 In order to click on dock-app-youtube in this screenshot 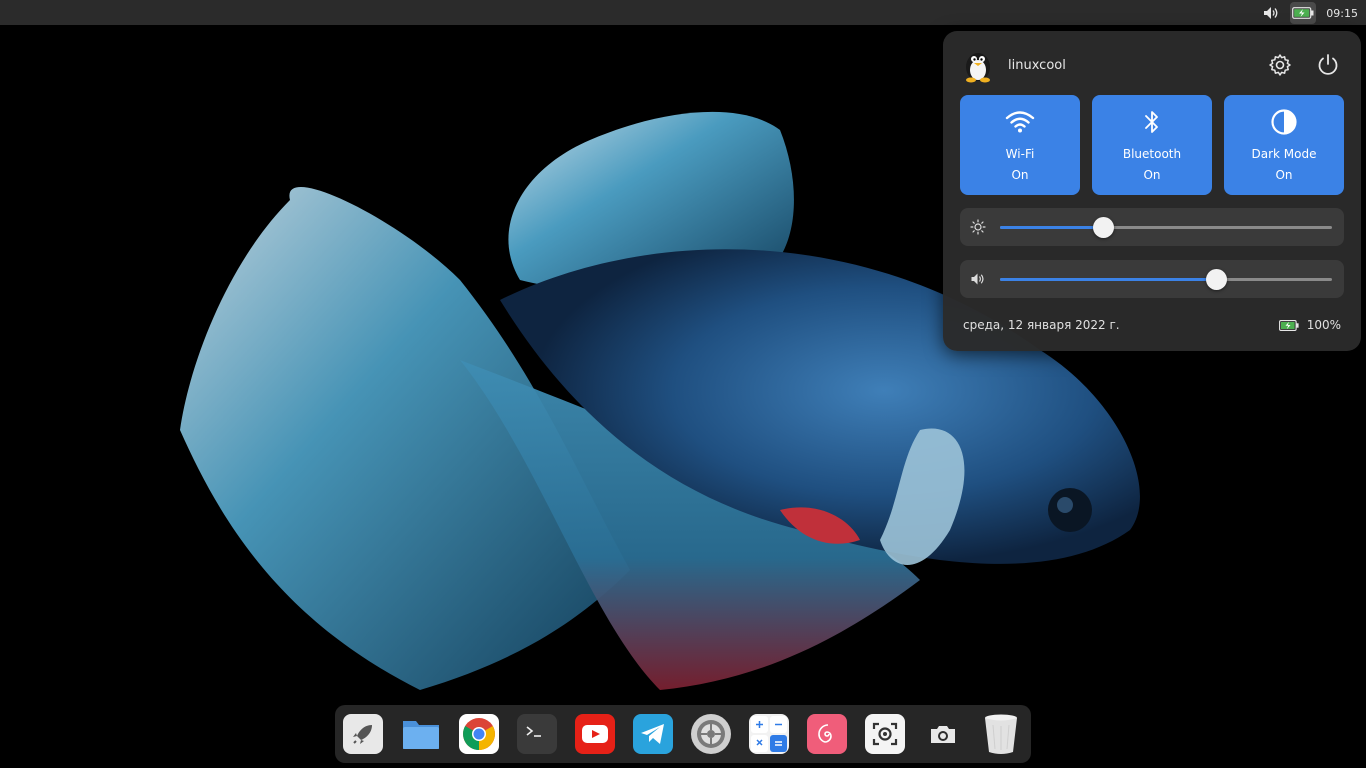, I will do `click(595, 734)`.